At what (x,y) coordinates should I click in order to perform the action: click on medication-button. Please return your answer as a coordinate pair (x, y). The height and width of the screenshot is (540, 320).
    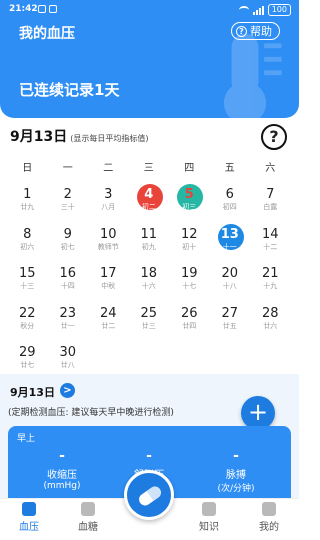
    Looking at the image, I should click on (149, 495).